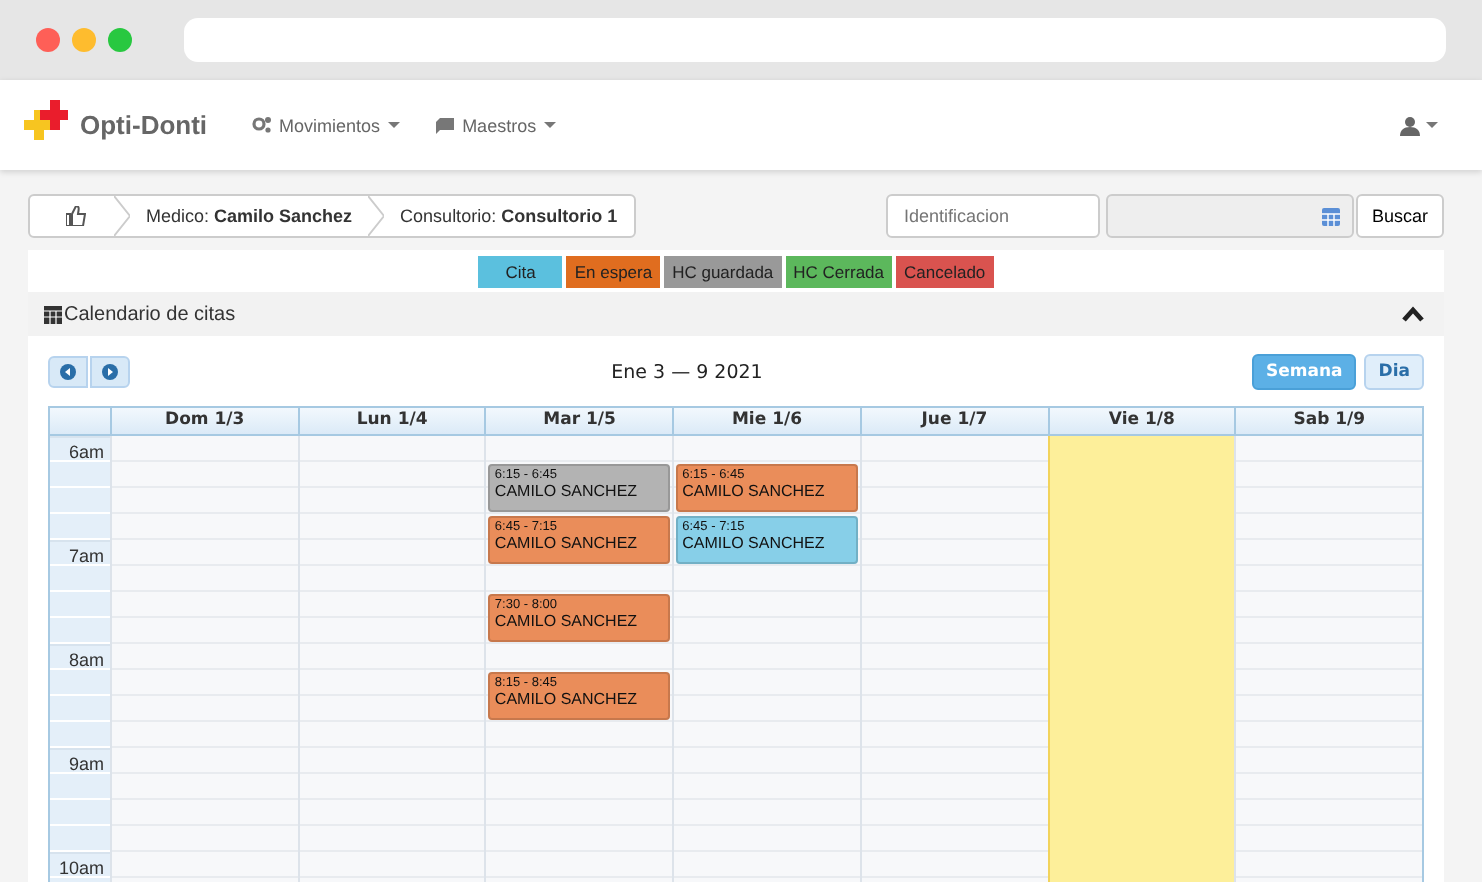 This screenshot has height=882, width=1482. I want to click on date-field, so click(1229, 216).